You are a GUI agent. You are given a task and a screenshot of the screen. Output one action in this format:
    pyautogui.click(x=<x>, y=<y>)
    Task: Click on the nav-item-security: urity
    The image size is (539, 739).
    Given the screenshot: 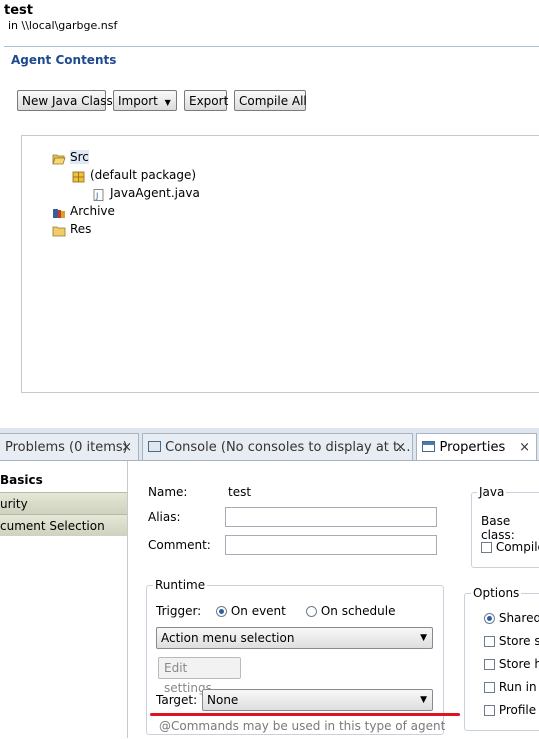 What is the action you would take?
    pyautogui.click(x=63, y=503)
    